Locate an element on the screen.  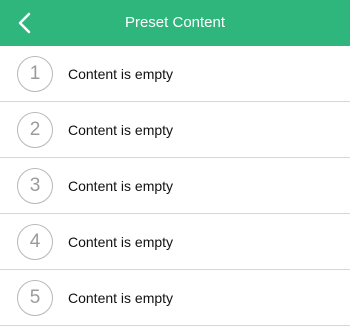
header-bar: Preset Content is located at coordinates (175, 23).